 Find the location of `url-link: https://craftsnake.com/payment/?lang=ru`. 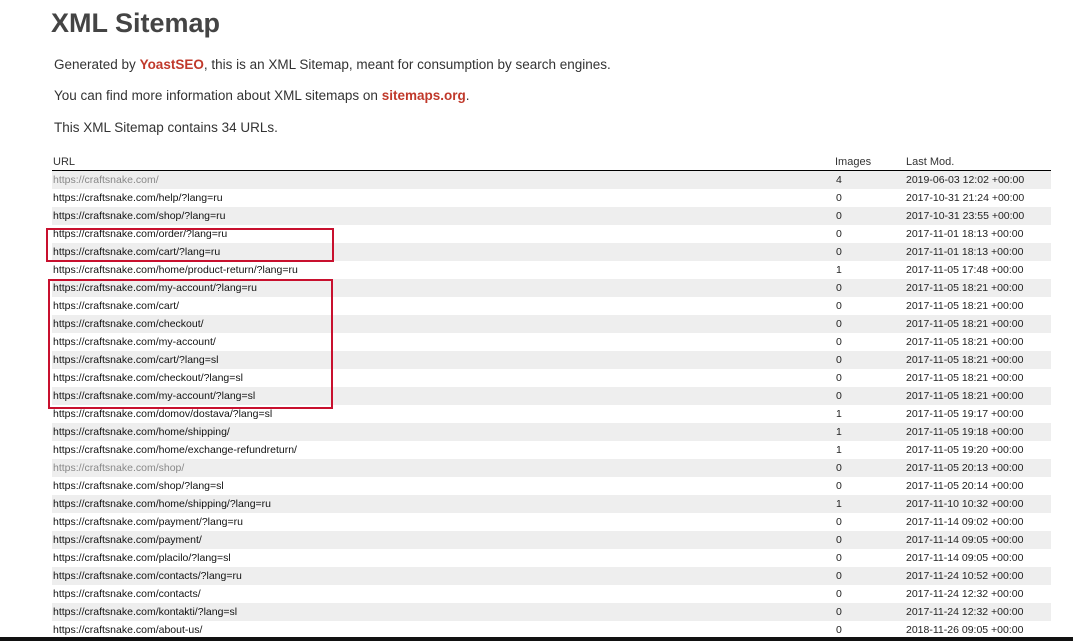

url-link: https://craftsnake.com/payment/?lang=ru is located at coordinates (443, 522).